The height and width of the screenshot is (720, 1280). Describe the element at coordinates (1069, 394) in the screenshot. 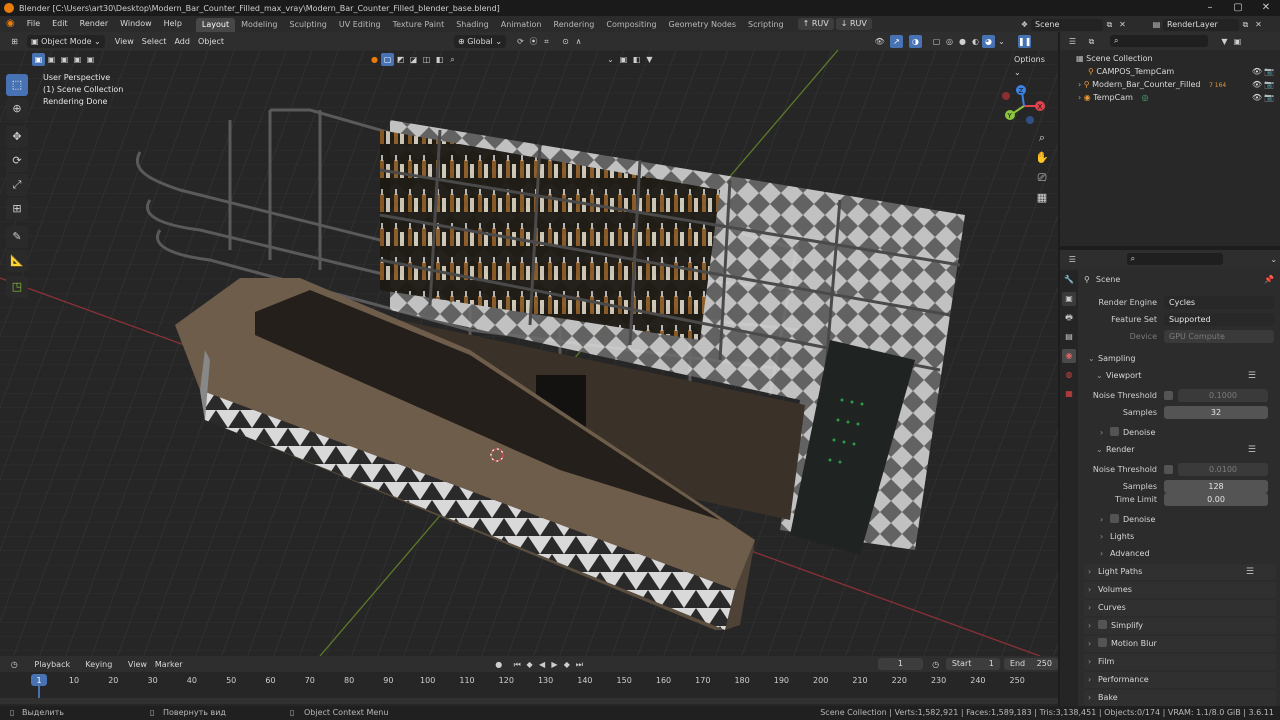

I see `texture-tab-icon: ▦` at that location.